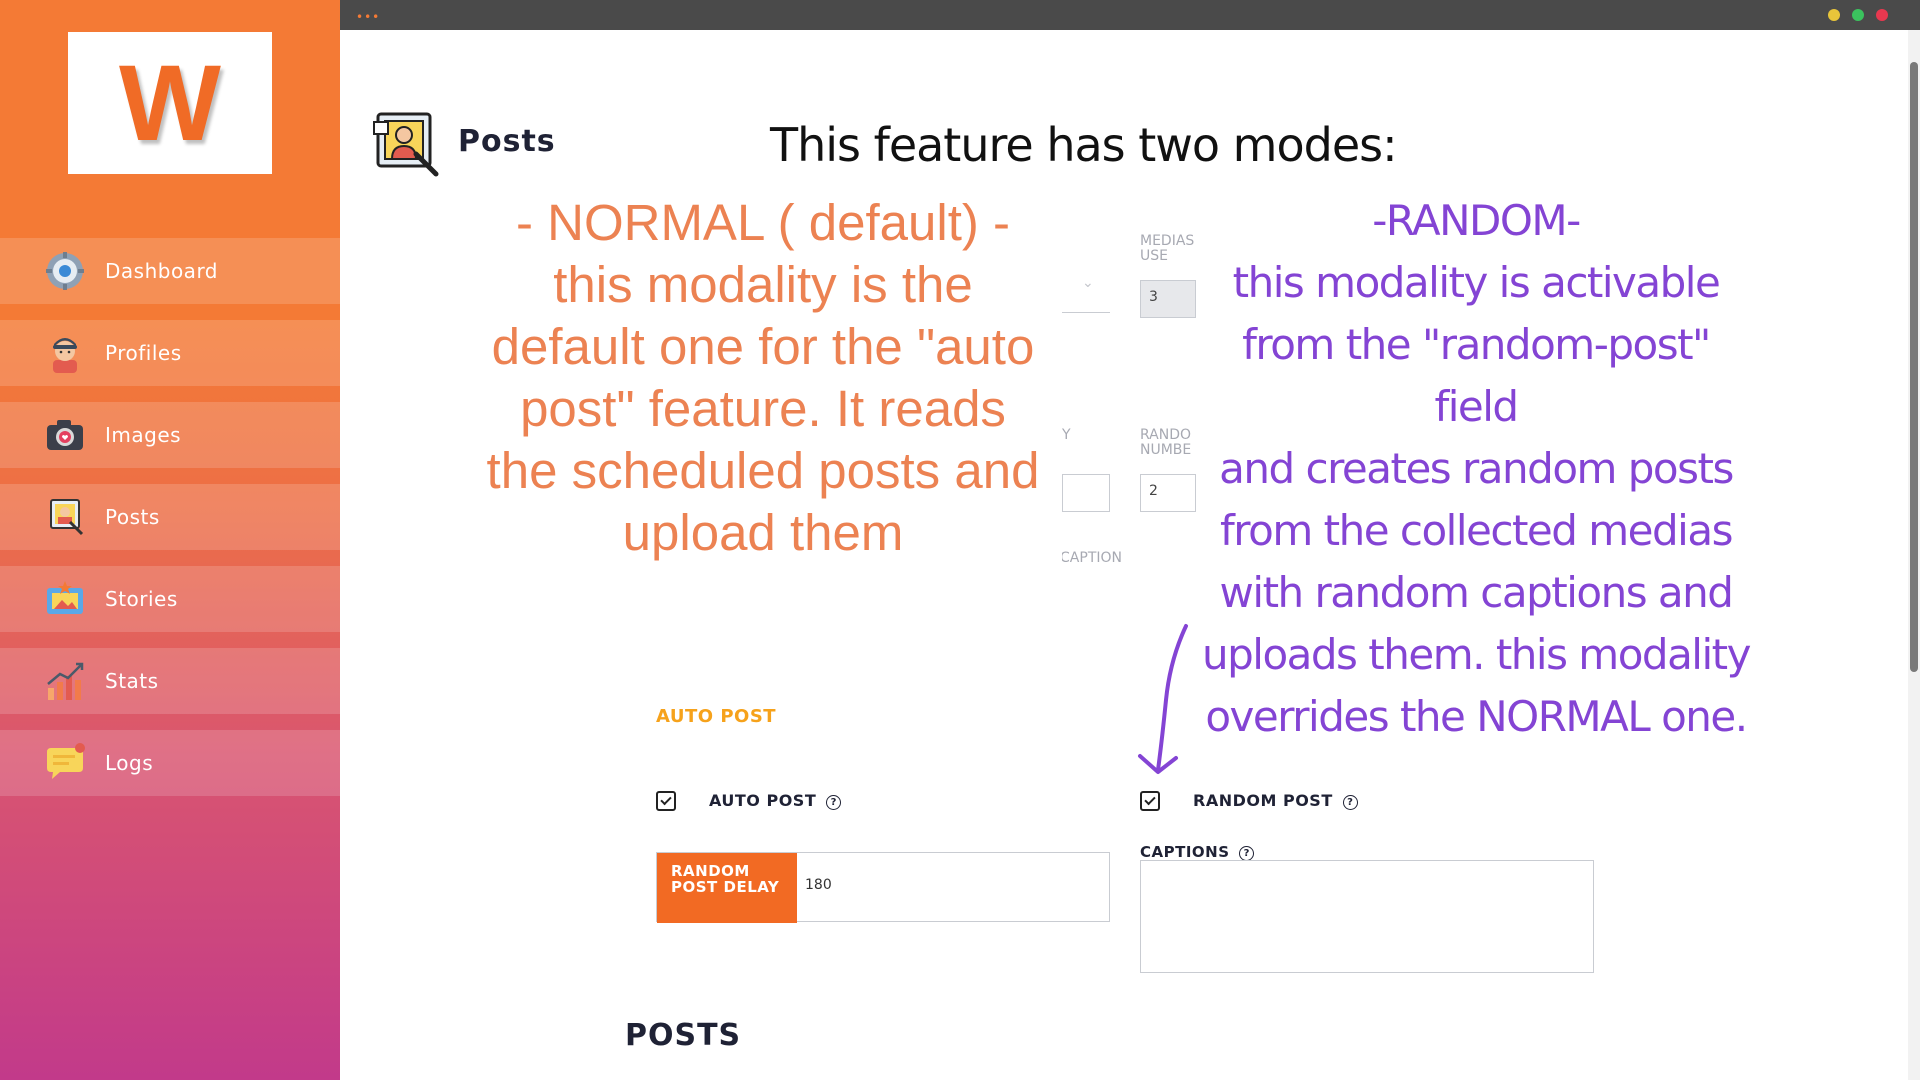  I want to click on annotation-random-line: and creates random posts, so click(1476, 468).